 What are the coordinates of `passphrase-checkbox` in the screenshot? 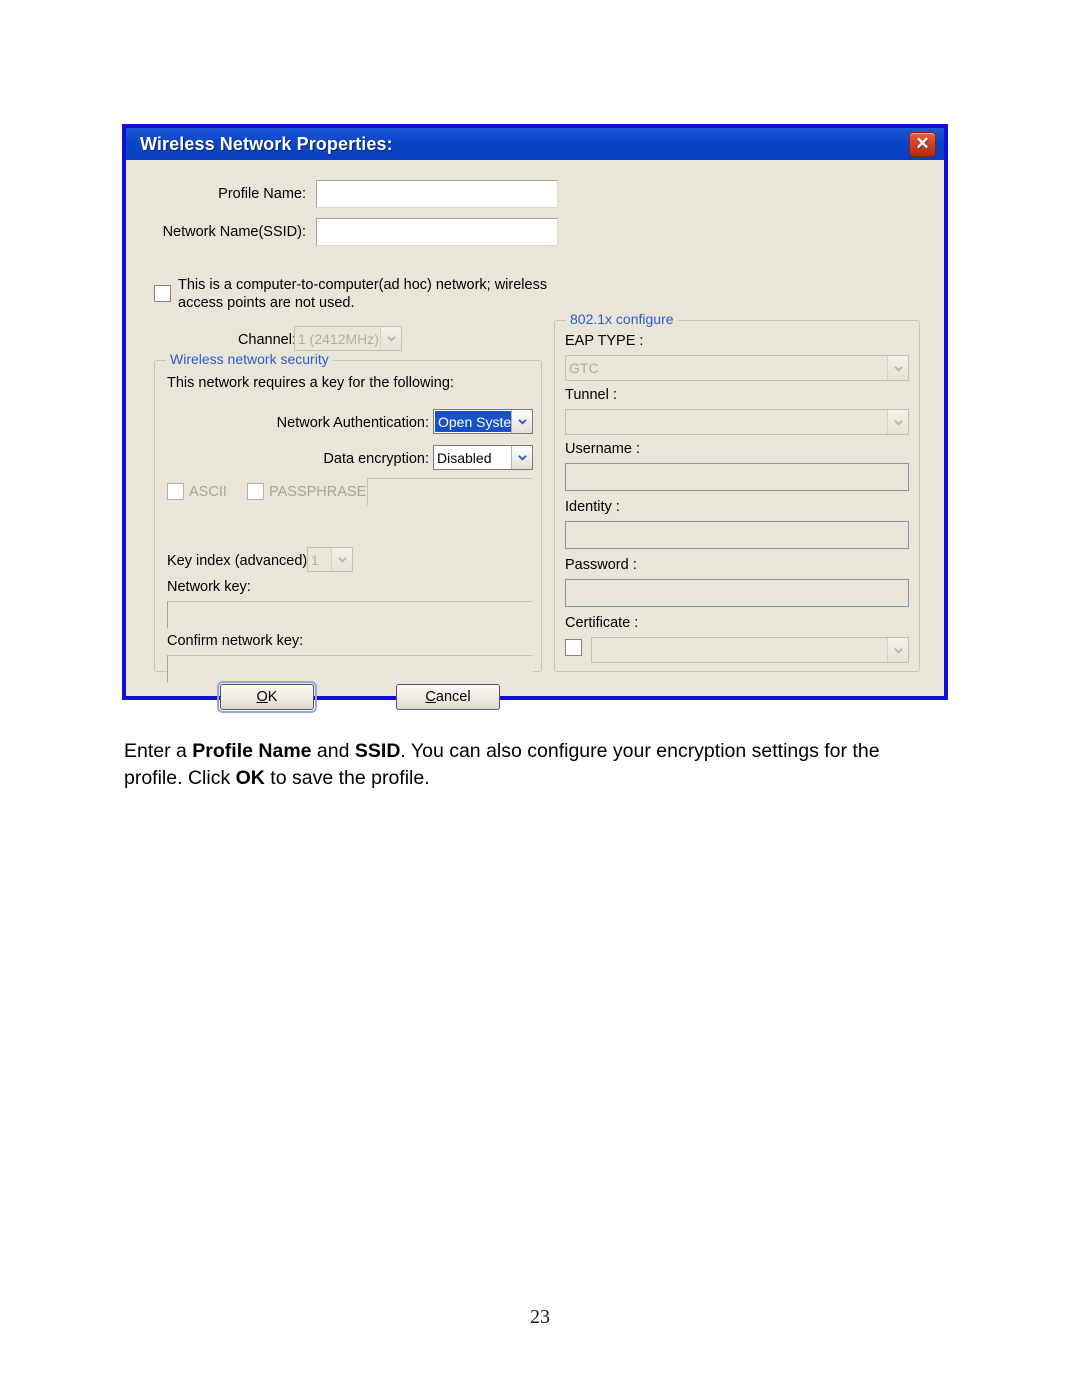 It's located at (255, 491).